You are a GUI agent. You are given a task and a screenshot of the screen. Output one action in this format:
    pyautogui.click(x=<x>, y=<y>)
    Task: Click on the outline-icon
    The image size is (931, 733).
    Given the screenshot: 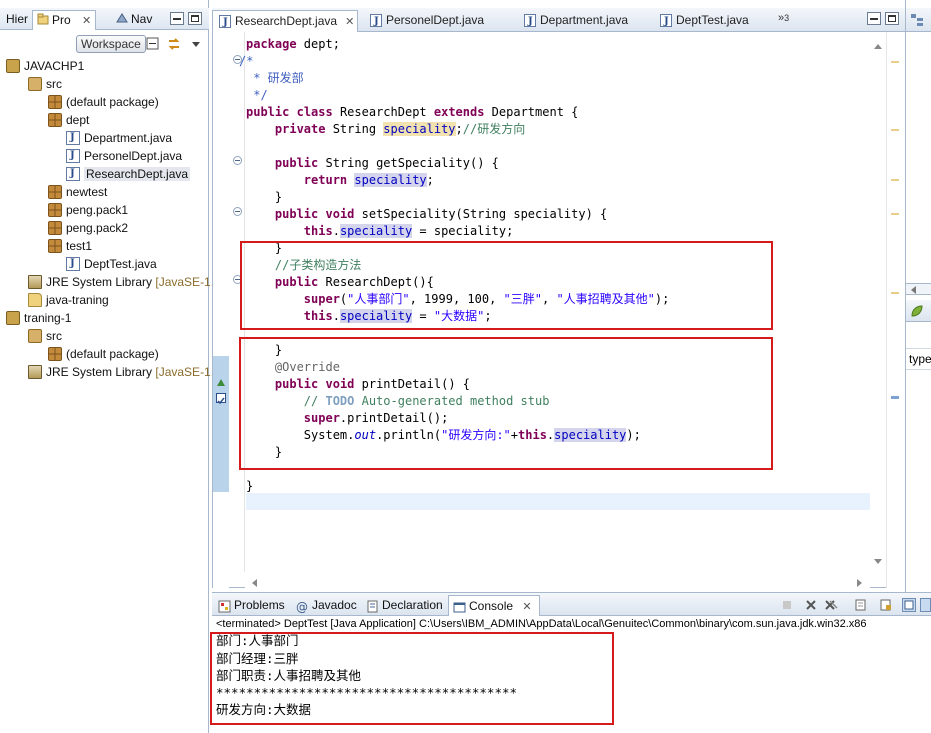 What is the action you would take?
    pyautogui.click(x=917, y=21)
    